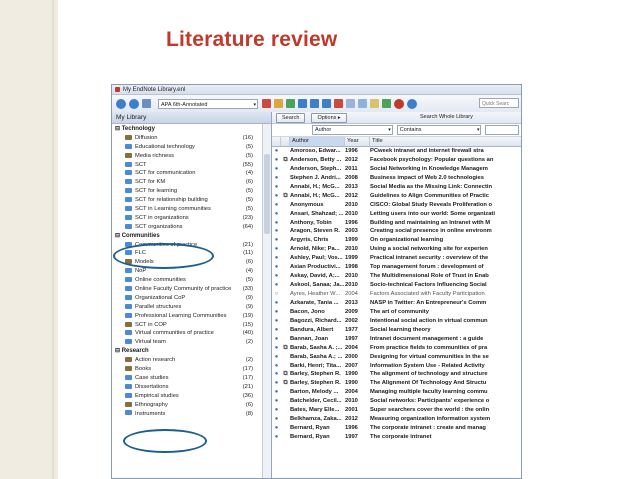 The width and height of the screenshot is (638, 479). Describe the element at coordinates (191, 280) in the screenshot. I see `group-item: Online communities (5)` at that location.